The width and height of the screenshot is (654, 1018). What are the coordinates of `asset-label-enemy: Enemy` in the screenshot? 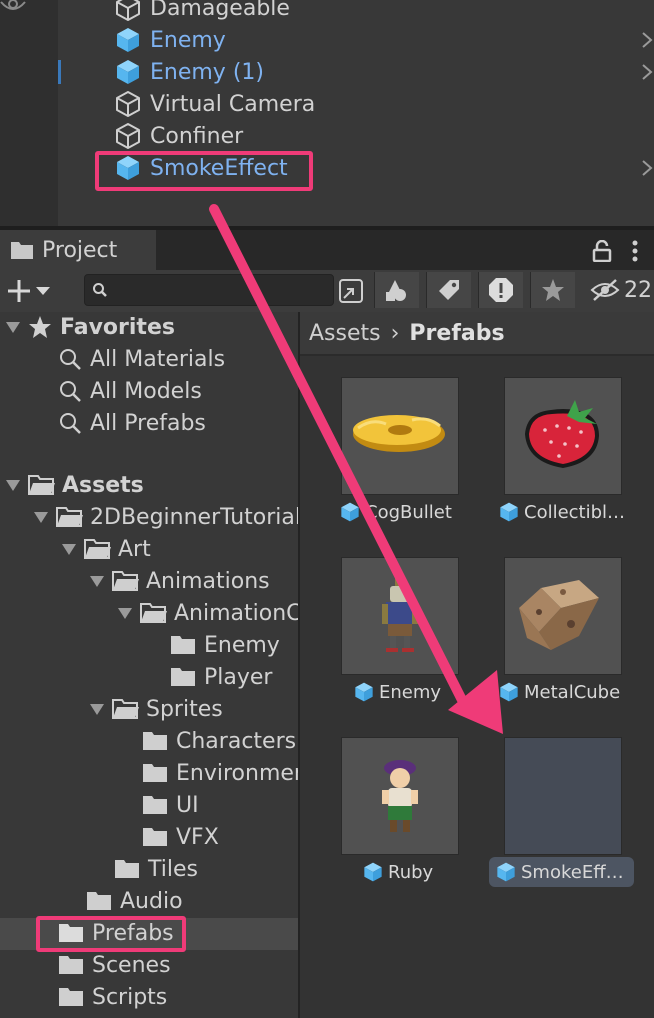 It's located at (397, 692).